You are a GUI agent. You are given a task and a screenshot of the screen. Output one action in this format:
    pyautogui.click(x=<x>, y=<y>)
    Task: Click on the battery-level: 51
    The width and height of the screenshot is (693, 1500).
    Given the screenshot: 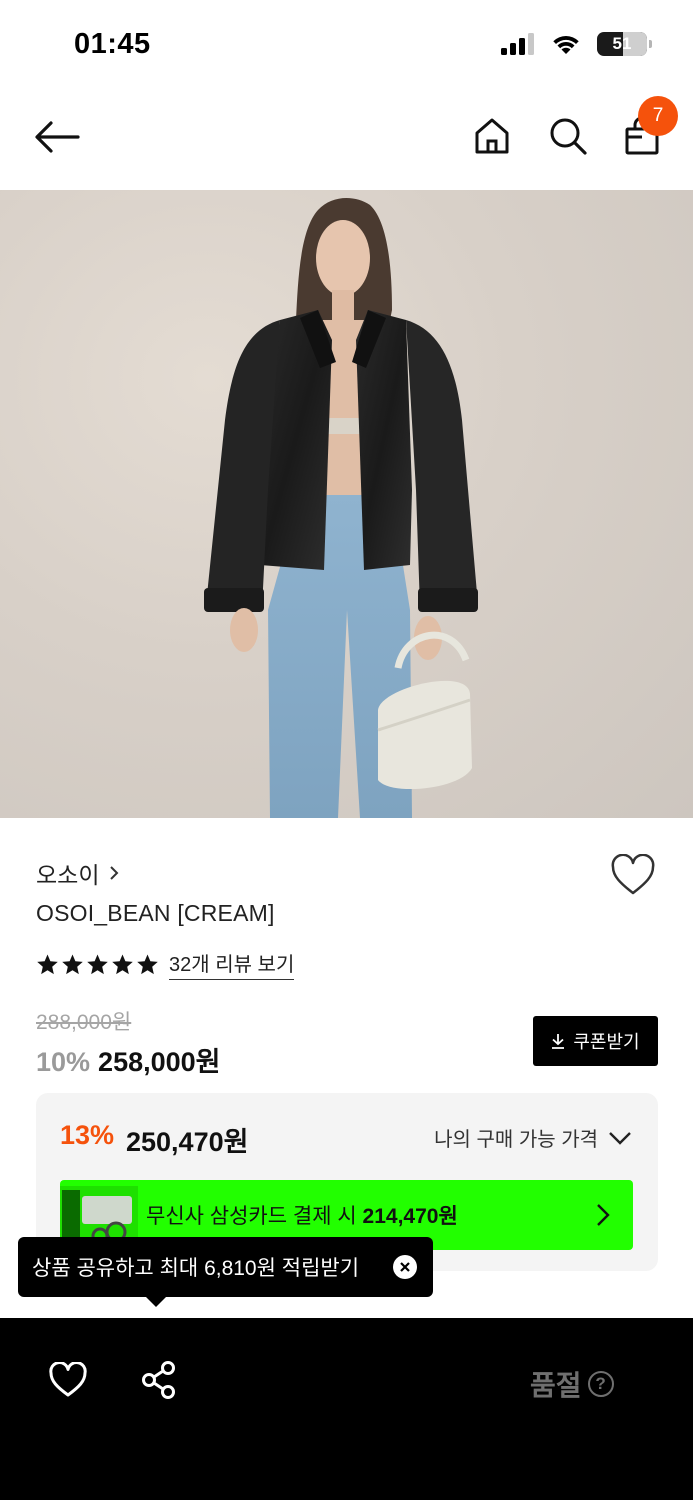 What is the action you would take?
    pyautogui.click(x=622, y=43)
    